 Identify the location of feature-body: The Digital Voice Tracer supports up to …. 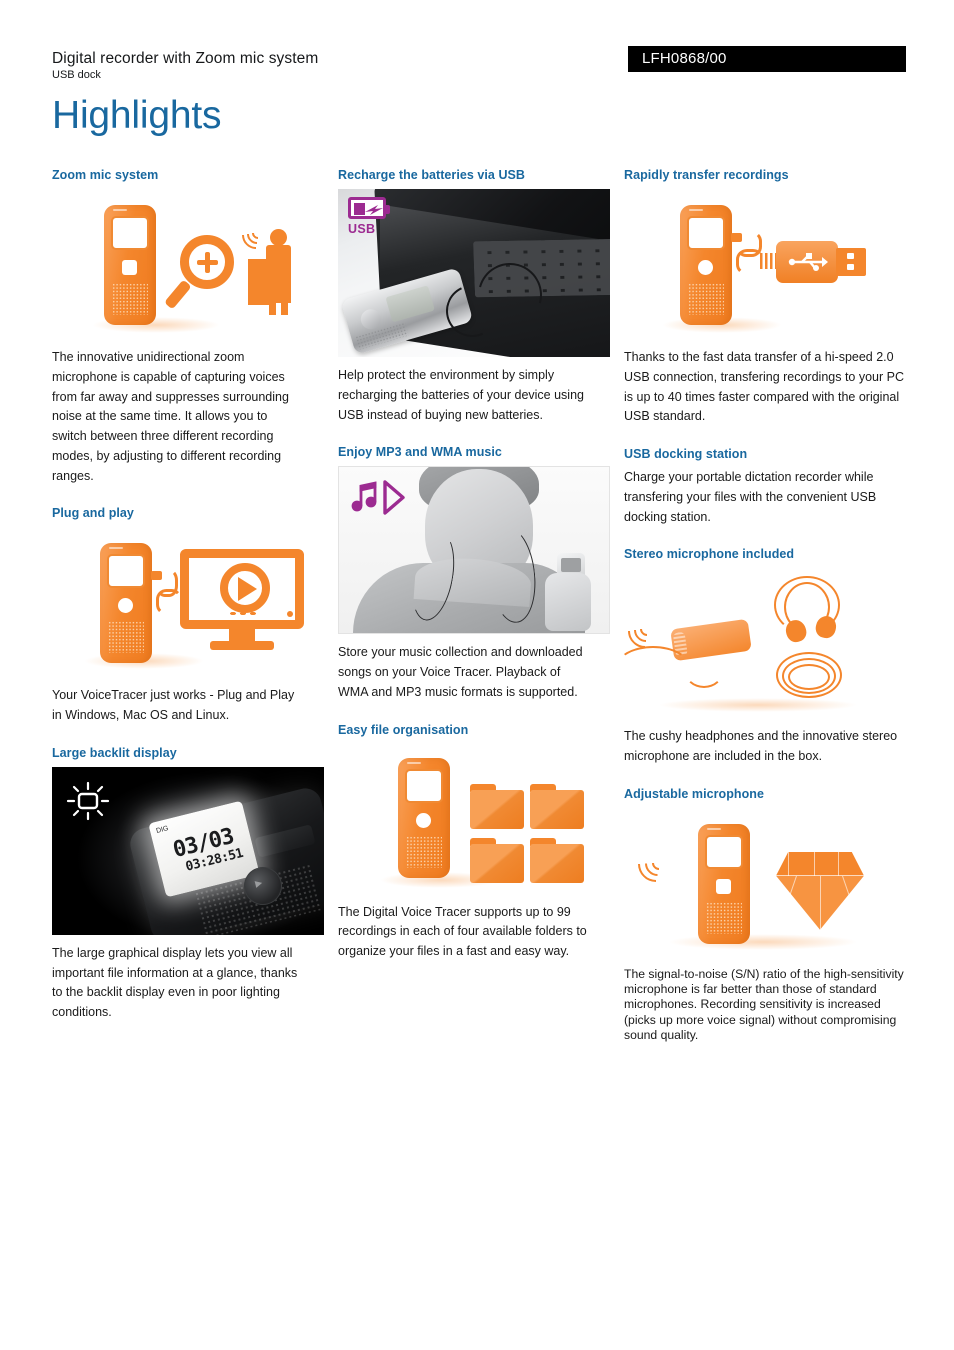
(462, 931).